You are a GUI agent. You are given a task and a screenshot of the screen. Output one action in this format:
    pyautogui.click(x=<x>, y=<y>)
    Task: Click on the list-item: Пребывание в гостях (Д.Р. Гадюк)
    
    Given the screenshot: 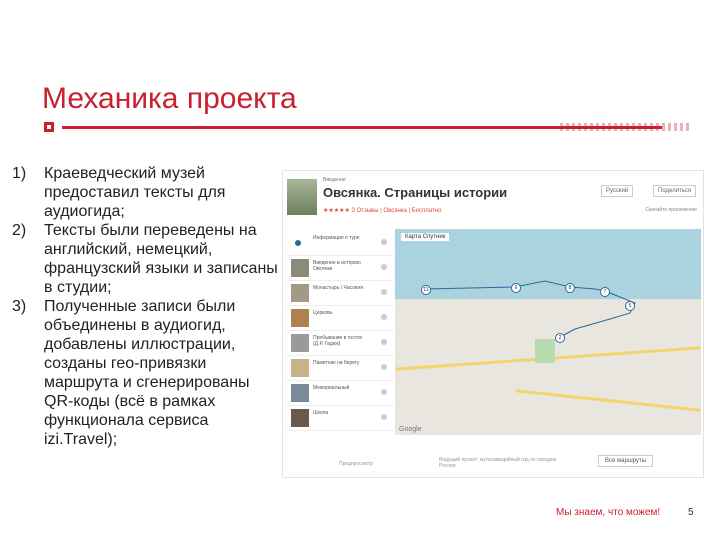 What is the action you would take?
    pyautogui.click(x=340, y=343)
    